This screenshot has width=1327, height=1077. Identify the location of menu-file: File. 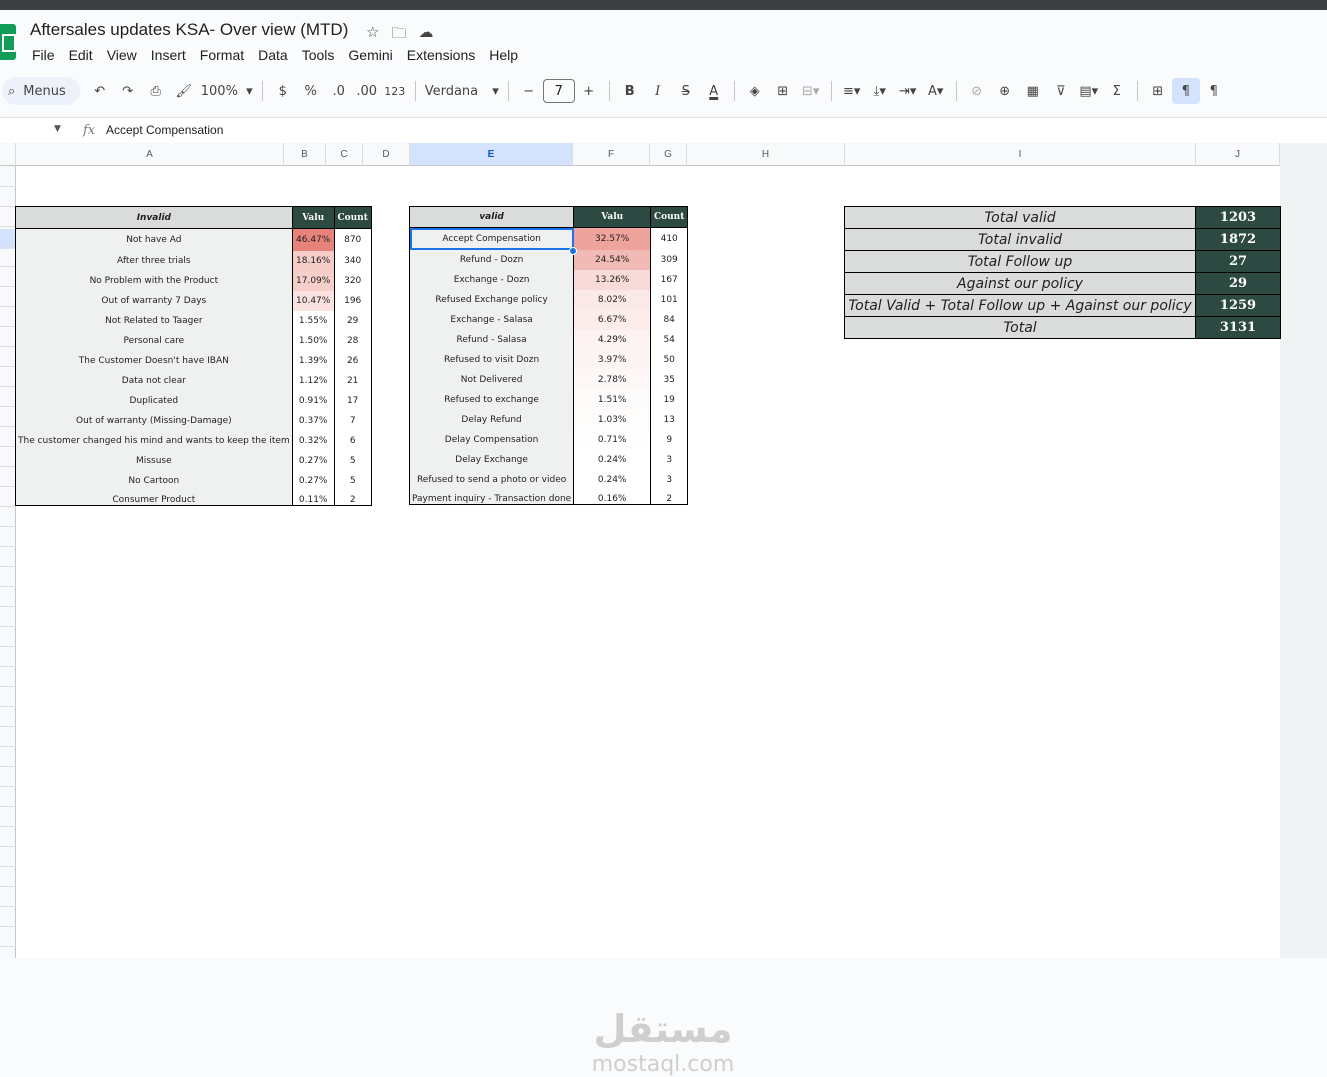
(43, 55).